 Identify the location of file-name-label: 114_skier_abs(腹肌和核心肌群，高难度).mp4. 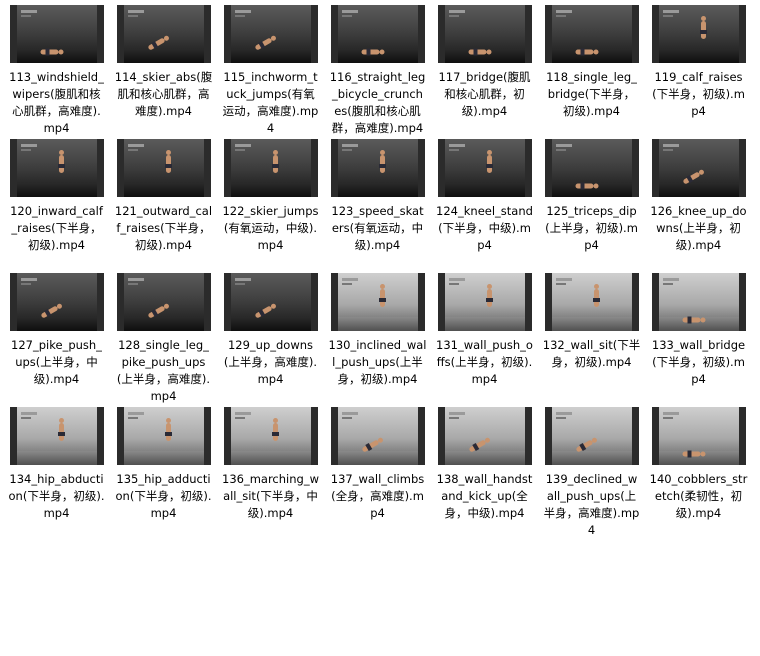
(163, 94).